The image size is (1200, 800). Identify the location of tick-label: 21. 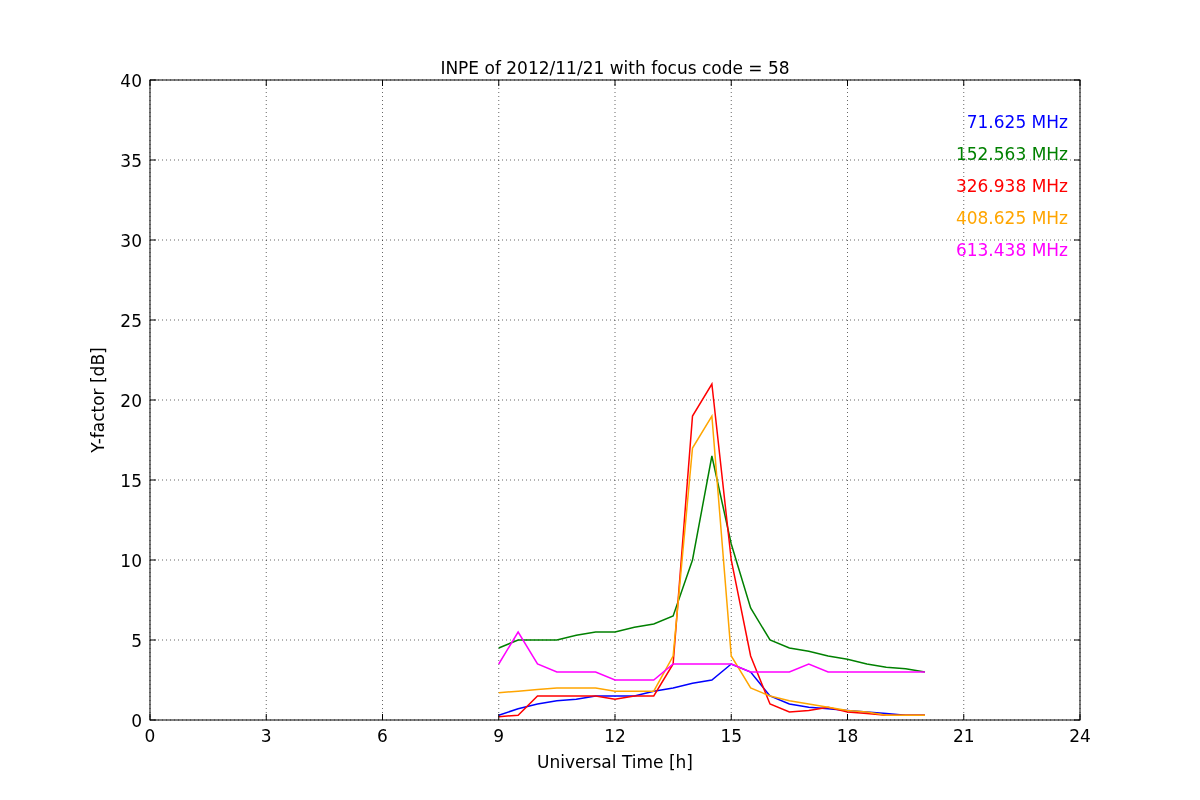
(963, 736).